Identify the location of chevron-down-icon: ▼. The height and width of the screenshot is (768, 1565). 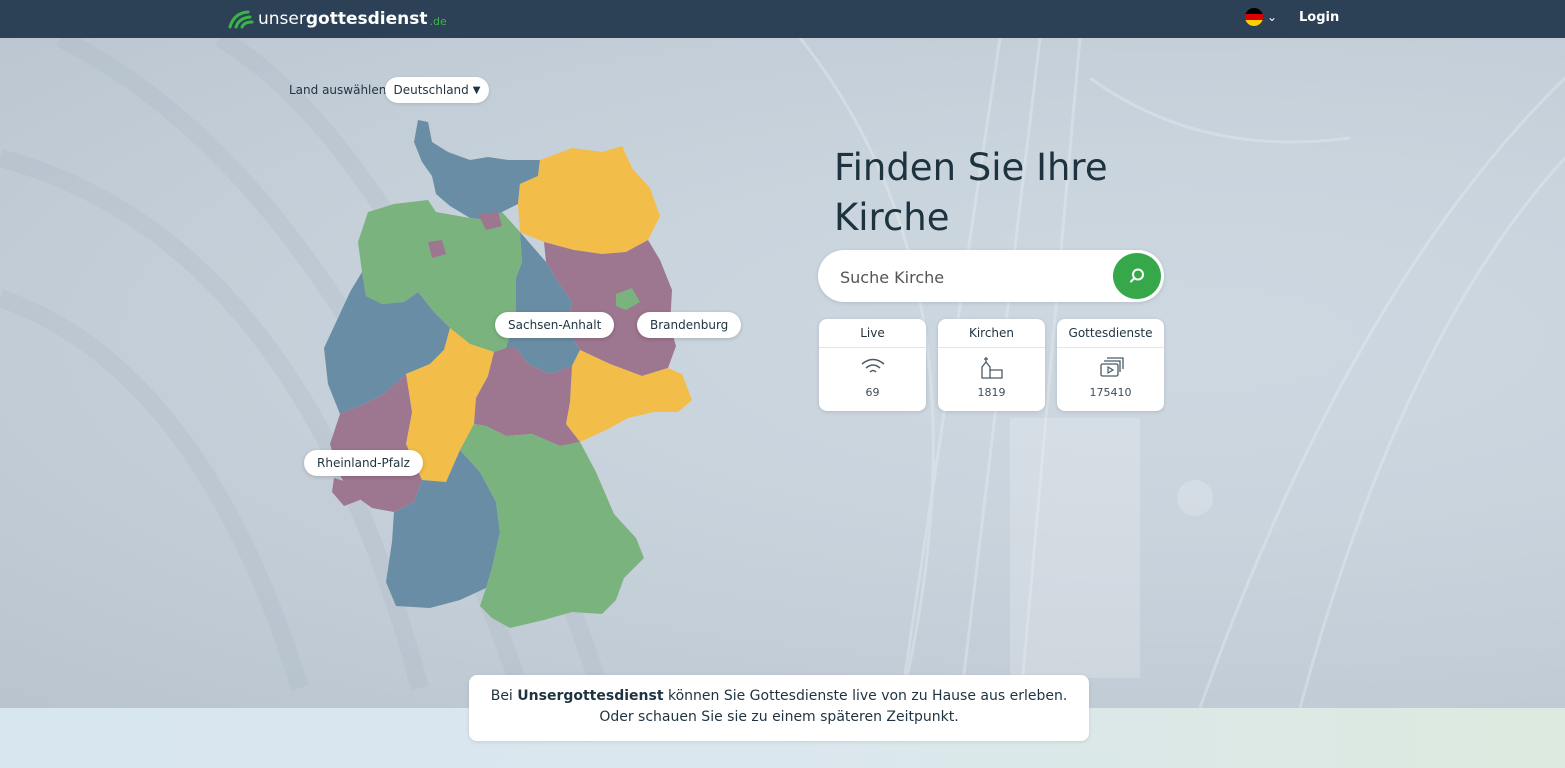
(476, 90).